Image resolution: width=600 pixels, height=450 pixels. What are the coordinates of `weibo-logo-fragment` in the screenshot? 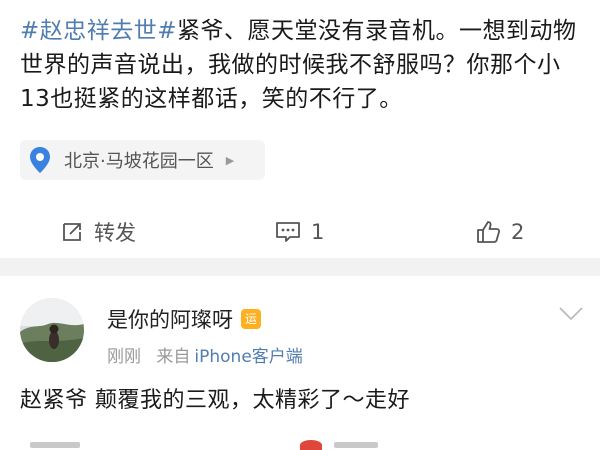 It's located at (311, 445).